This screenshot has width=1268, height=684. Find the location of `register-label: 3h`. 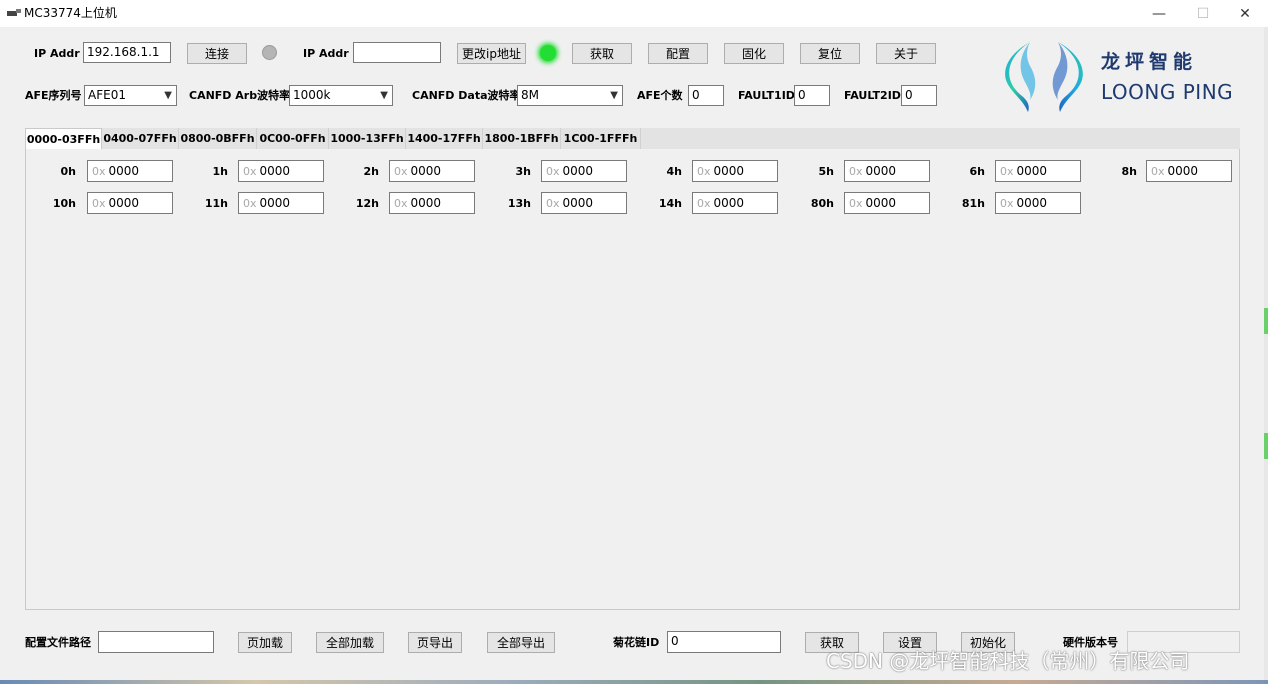

register-label: 3h is located at coordinates (523, 171).